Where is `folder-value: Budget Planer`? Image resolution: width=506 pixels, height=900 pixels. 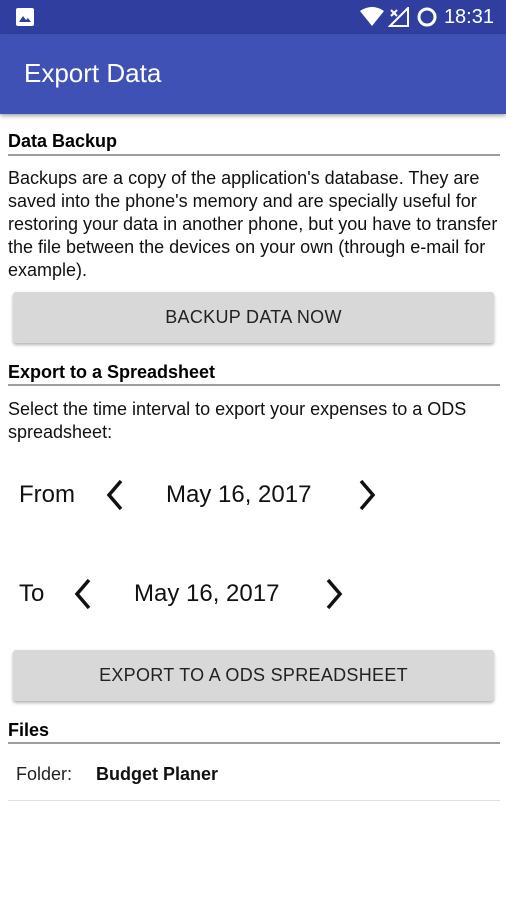
folder-value: Budget Planer is located at coordinates (157, 774).